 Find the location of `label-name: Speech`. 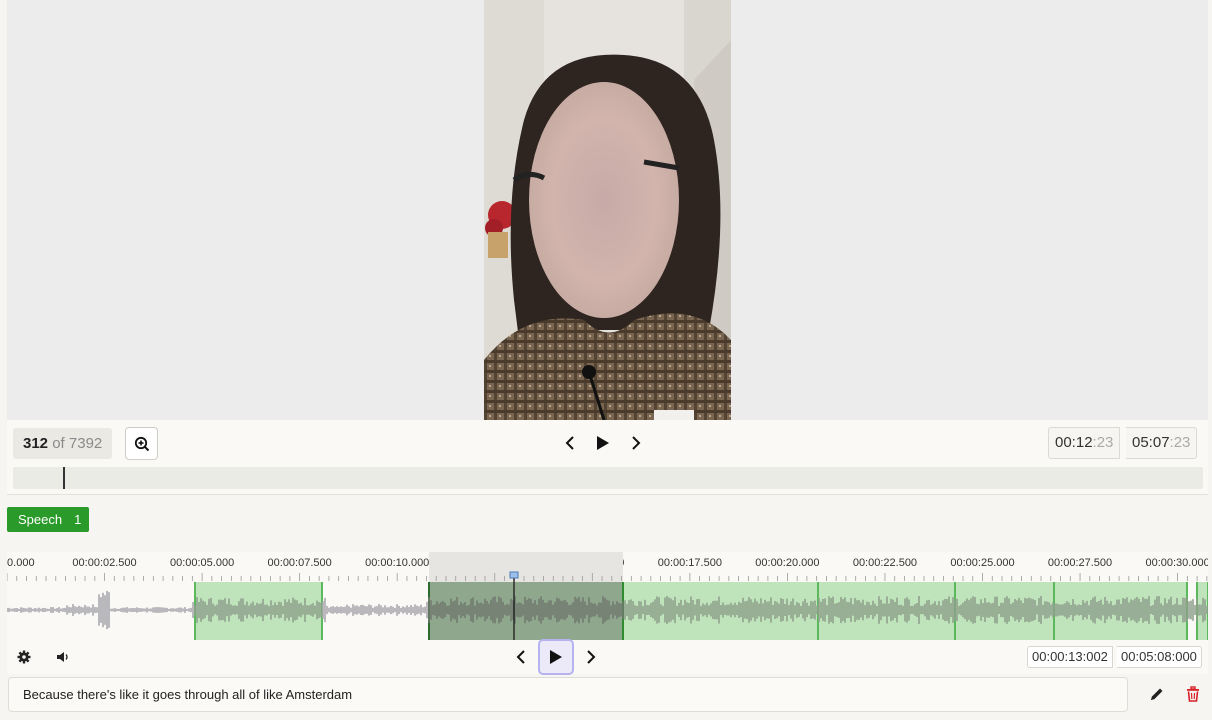

label-name: Speech is located at coordinates (40, 519).